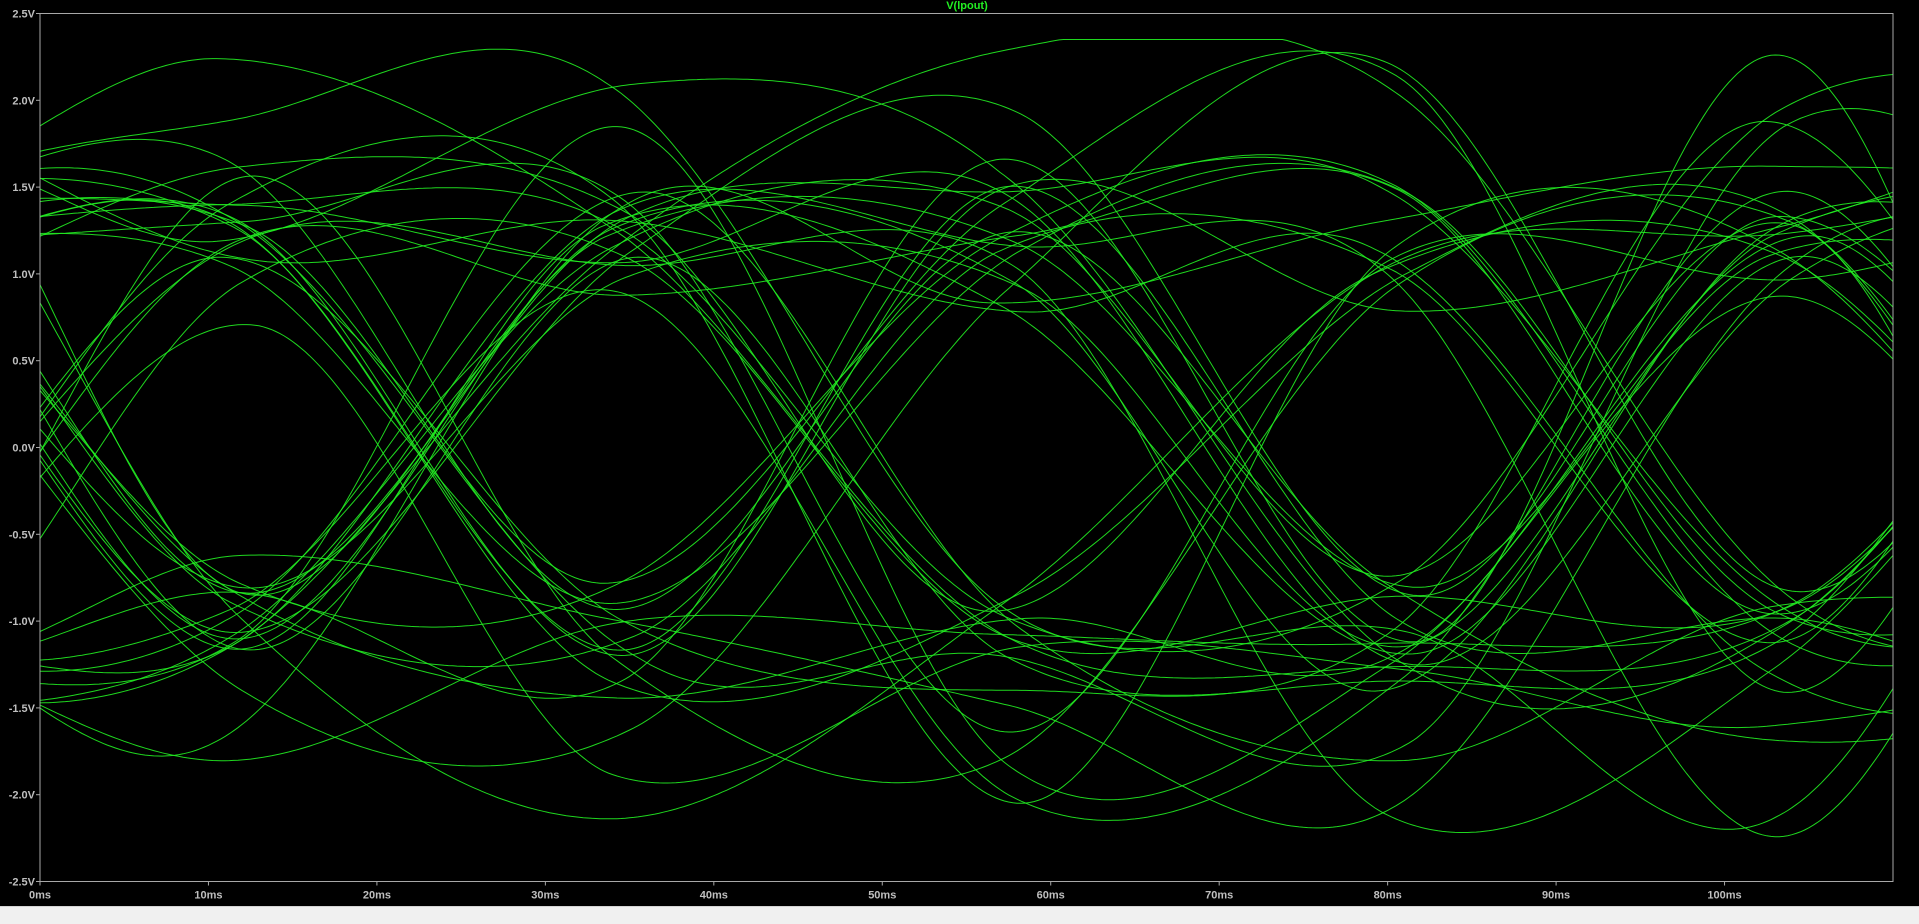 This screenshot has height=924, width=1919. What do you see at coordinates (1051, 896) in the screenshot?
I see `x-tick-label: 60ms` at bounding box center [1051, 896].